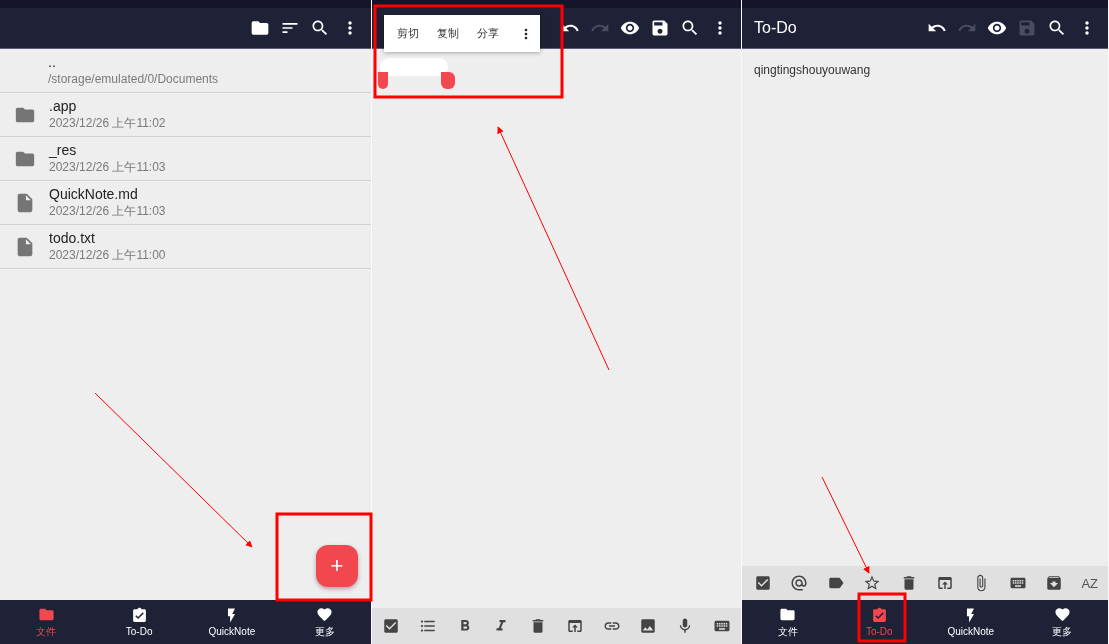 This screenshot has height=644, width=1109. Describe the element at coordinates (107, 194) in the screenshot. I see `file-name: QuickNote.md` at that location.